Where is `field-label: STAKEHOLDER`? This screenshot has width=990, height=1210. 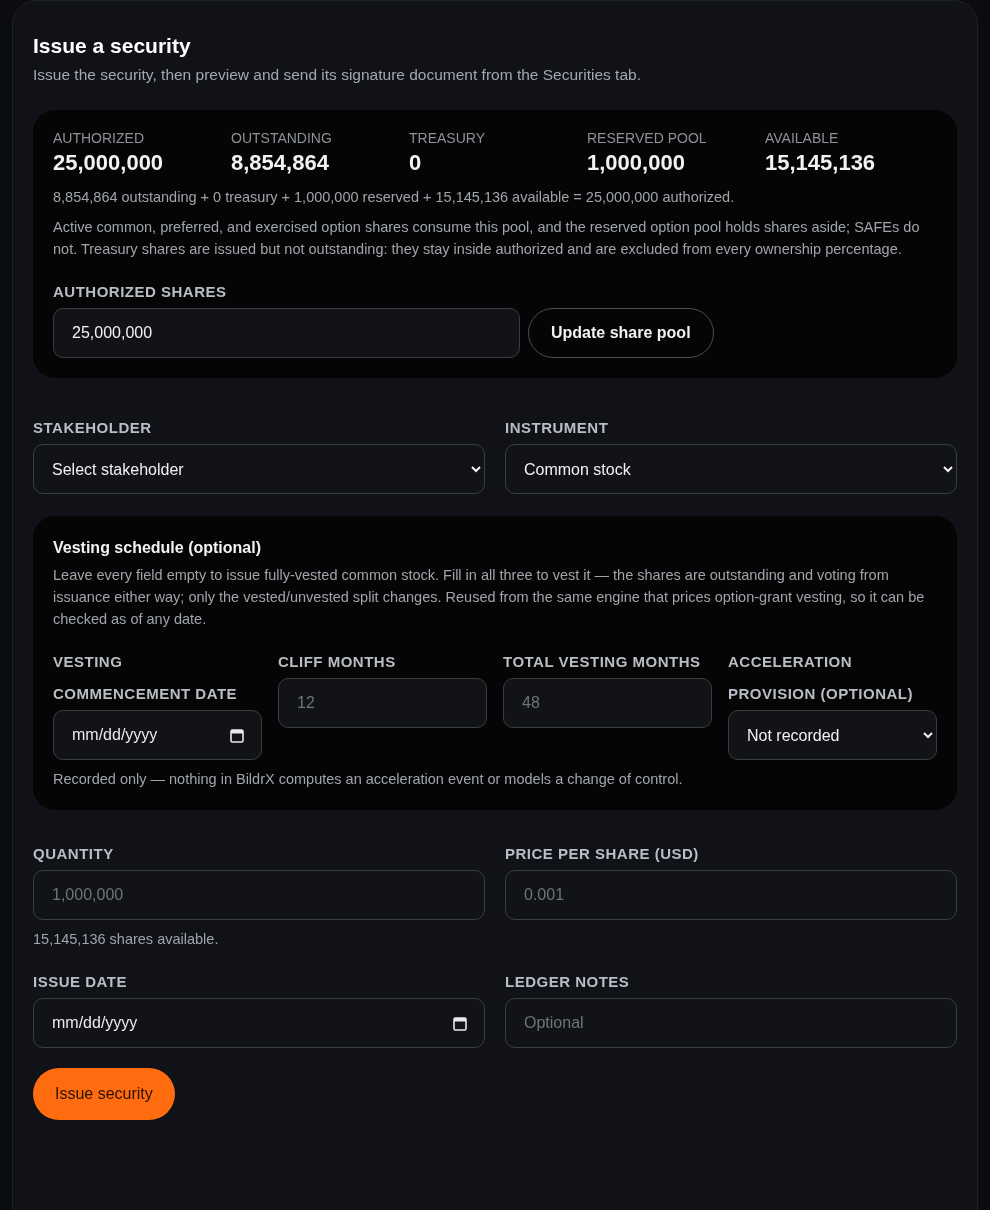
field-label: STAKEHOLDER is located at coordinates (93, 428).